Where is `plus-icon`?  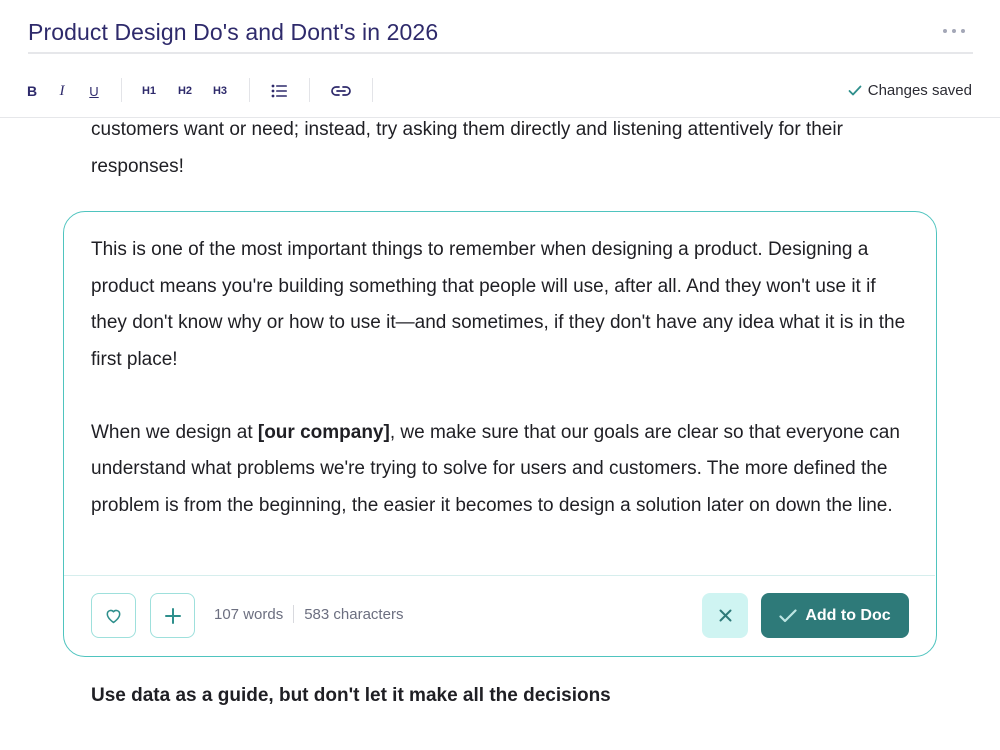
plus-icon is located at coordinates (172, 615).